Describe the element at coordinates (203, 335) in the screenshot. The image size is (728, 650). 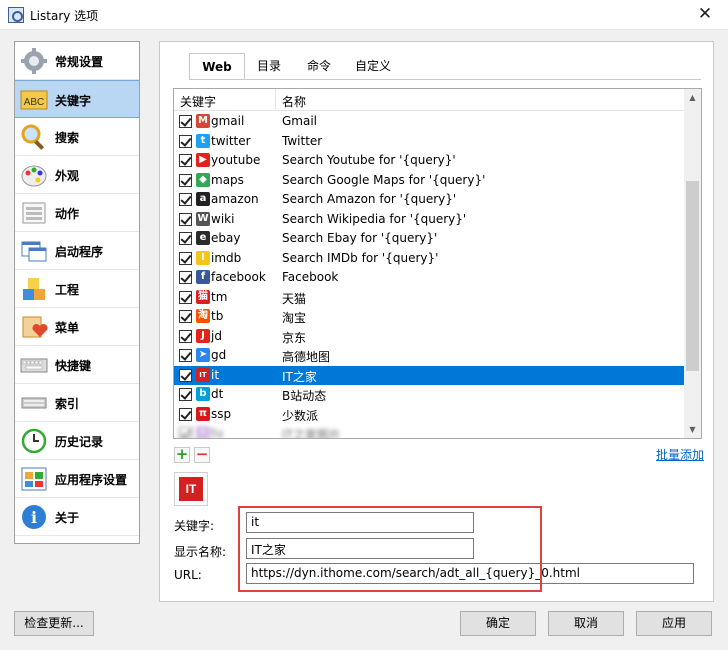
I see `jd-icon: J` at that location.